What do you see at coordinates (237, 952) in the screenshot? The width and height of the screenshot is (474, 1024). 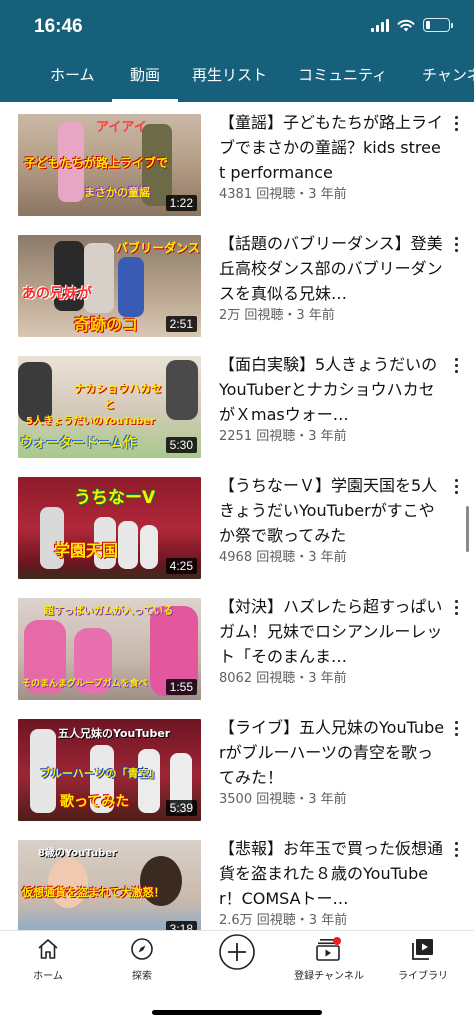 I see `create-plus-icon` at bounding box center [237, 952].